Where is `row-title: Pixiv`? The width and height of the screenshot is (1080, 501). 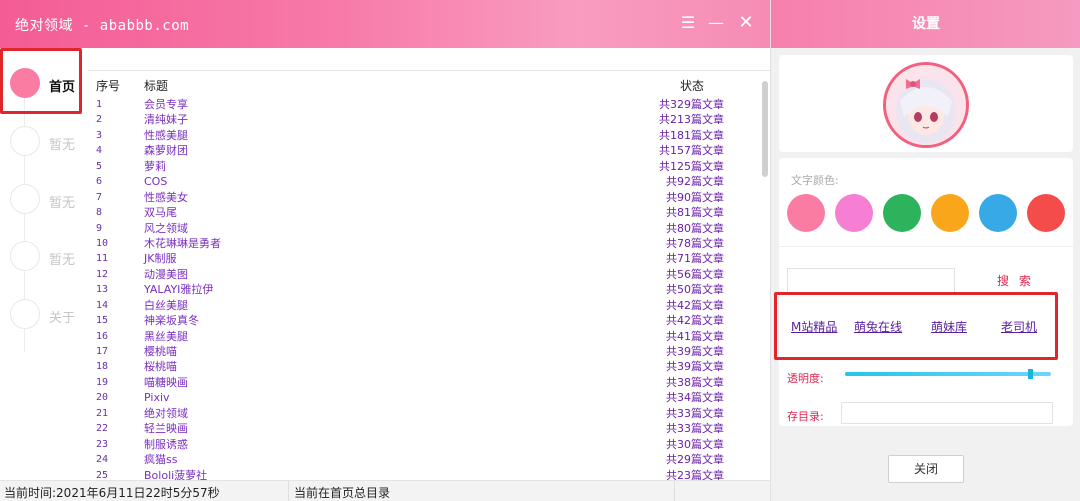 row-title: Pixiv is located at coordinates (157, 397).